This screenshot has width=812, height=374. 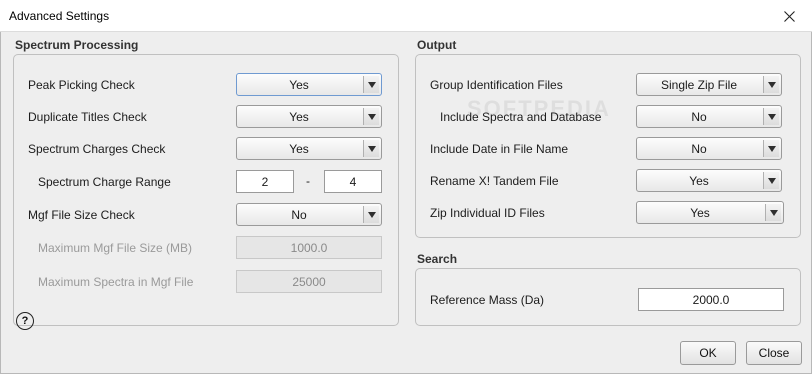 I want to click on include-spectra-db-select: No, so click(x=709, y=116).